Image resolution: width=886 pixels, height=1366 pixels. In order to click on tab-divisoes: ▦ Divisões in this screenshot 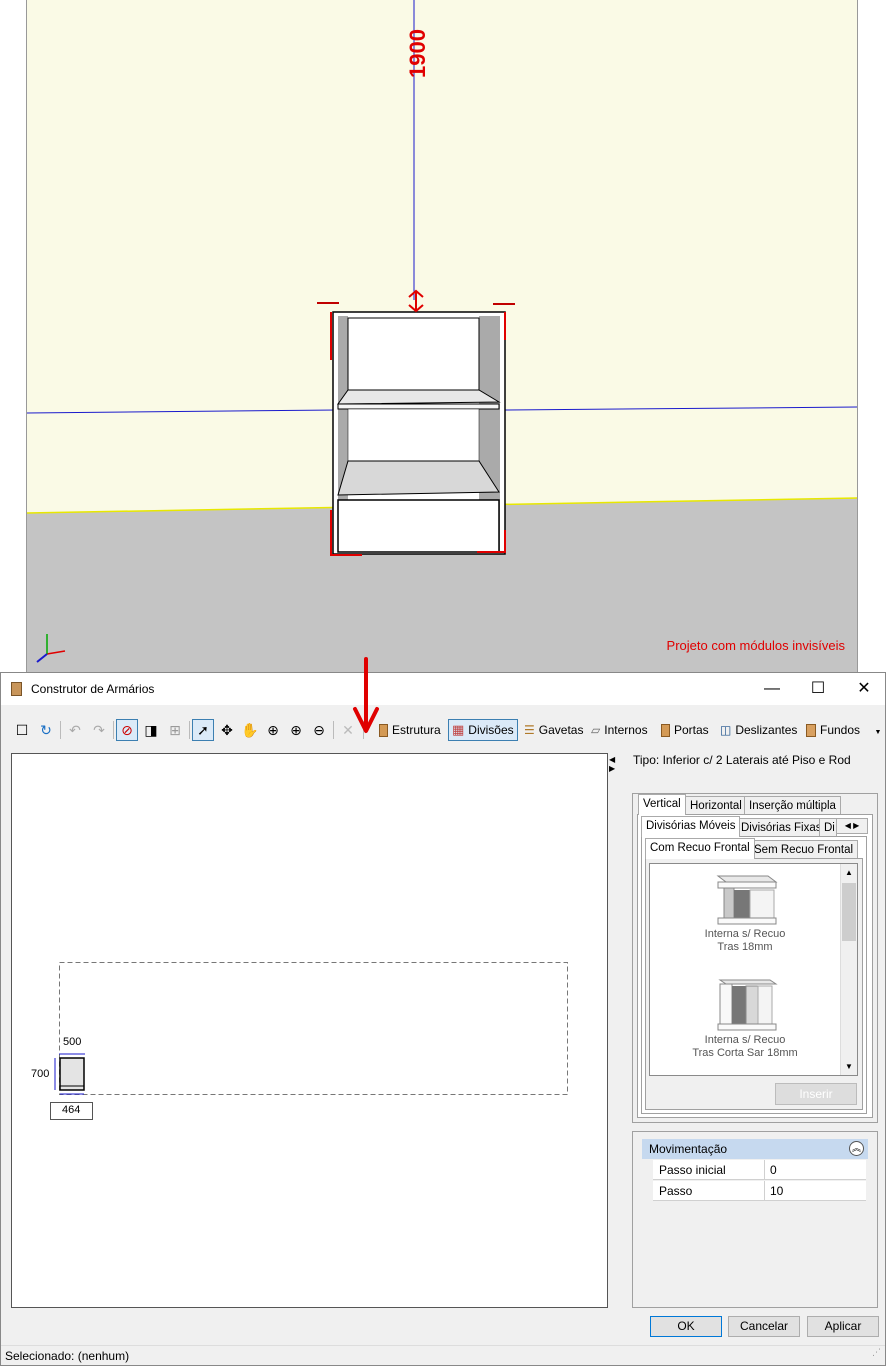, I will do `click(483, 730)`.